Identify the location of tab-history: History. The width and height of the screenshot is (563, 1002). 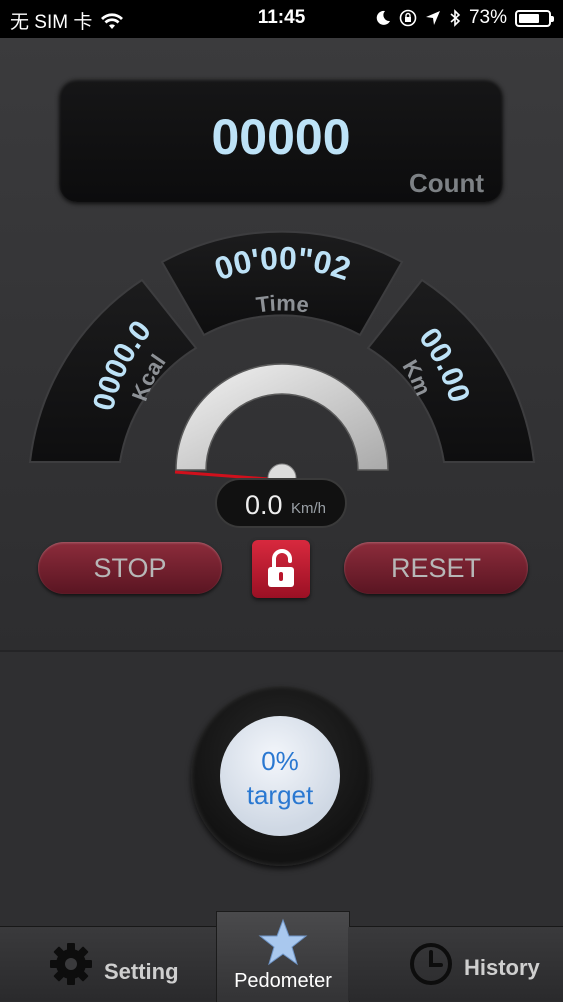
(455, 964).